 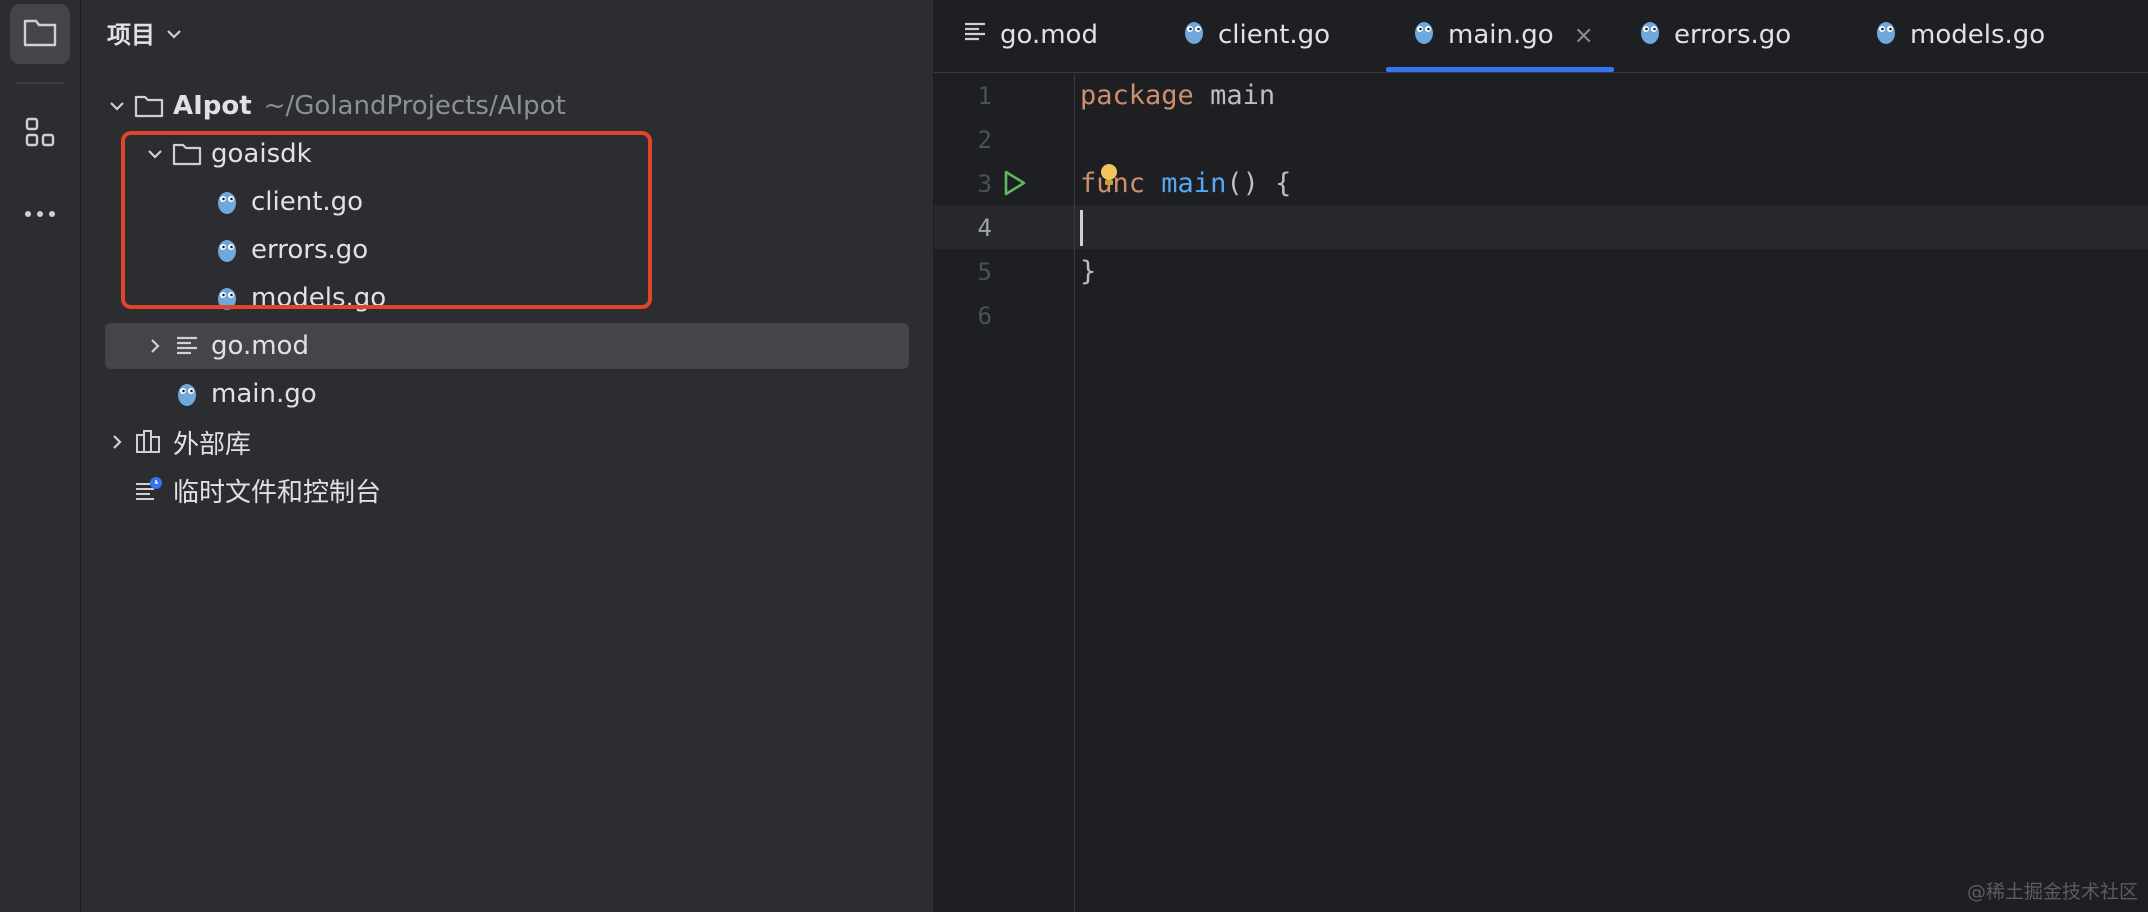 What do you see at coordinates (1049, 35) in the screenshot?
I see `tab-label: go.mod` at bounding box center [1049, 35].